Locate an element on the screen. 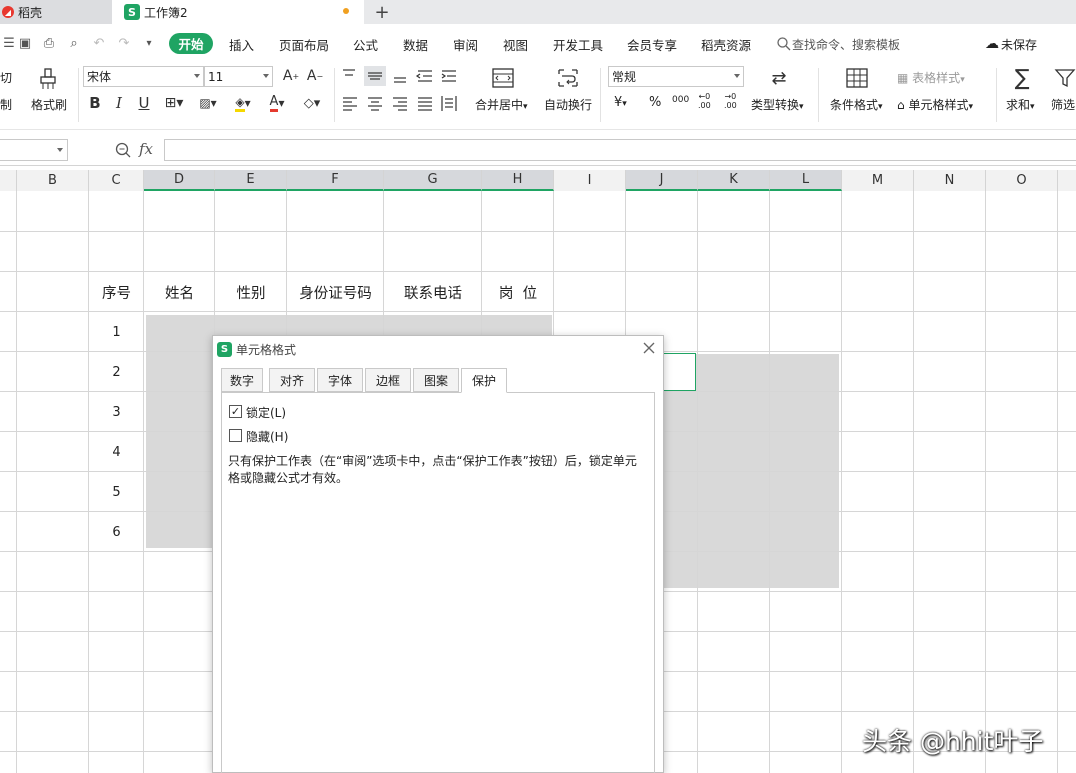 The width and height of the screenshot is (1076, 773). menu-membership: 会员专享 is located at coordinates (652, 44).